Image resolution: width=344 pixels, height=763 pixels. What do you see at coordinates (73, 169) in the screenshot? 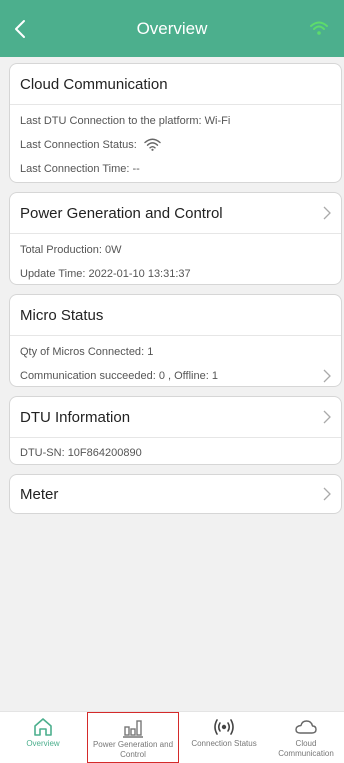
I see `row-label: Last Connection Time` at bounding box center [73, 169].